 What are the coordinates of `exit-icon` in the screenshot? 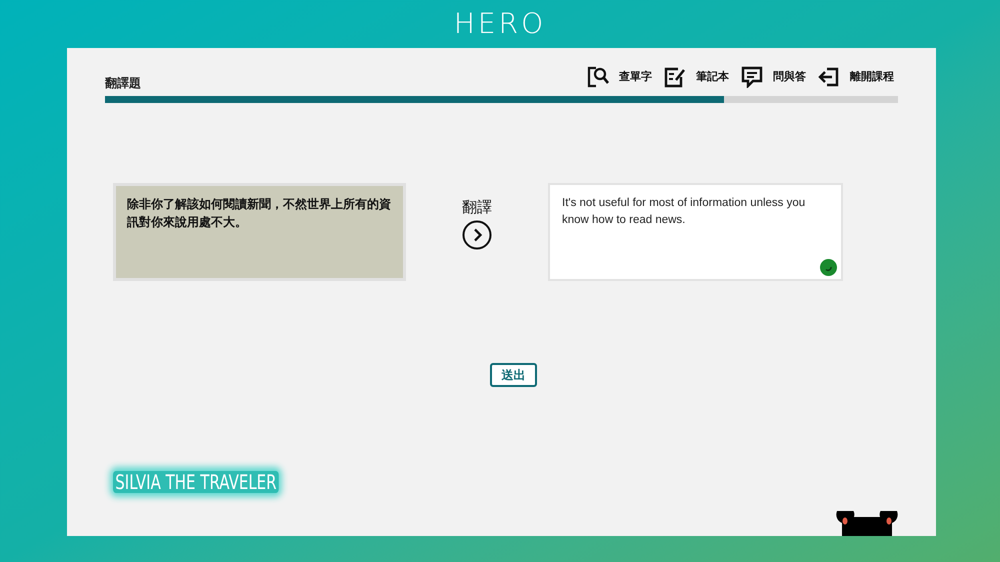 It's located at (829, 77).